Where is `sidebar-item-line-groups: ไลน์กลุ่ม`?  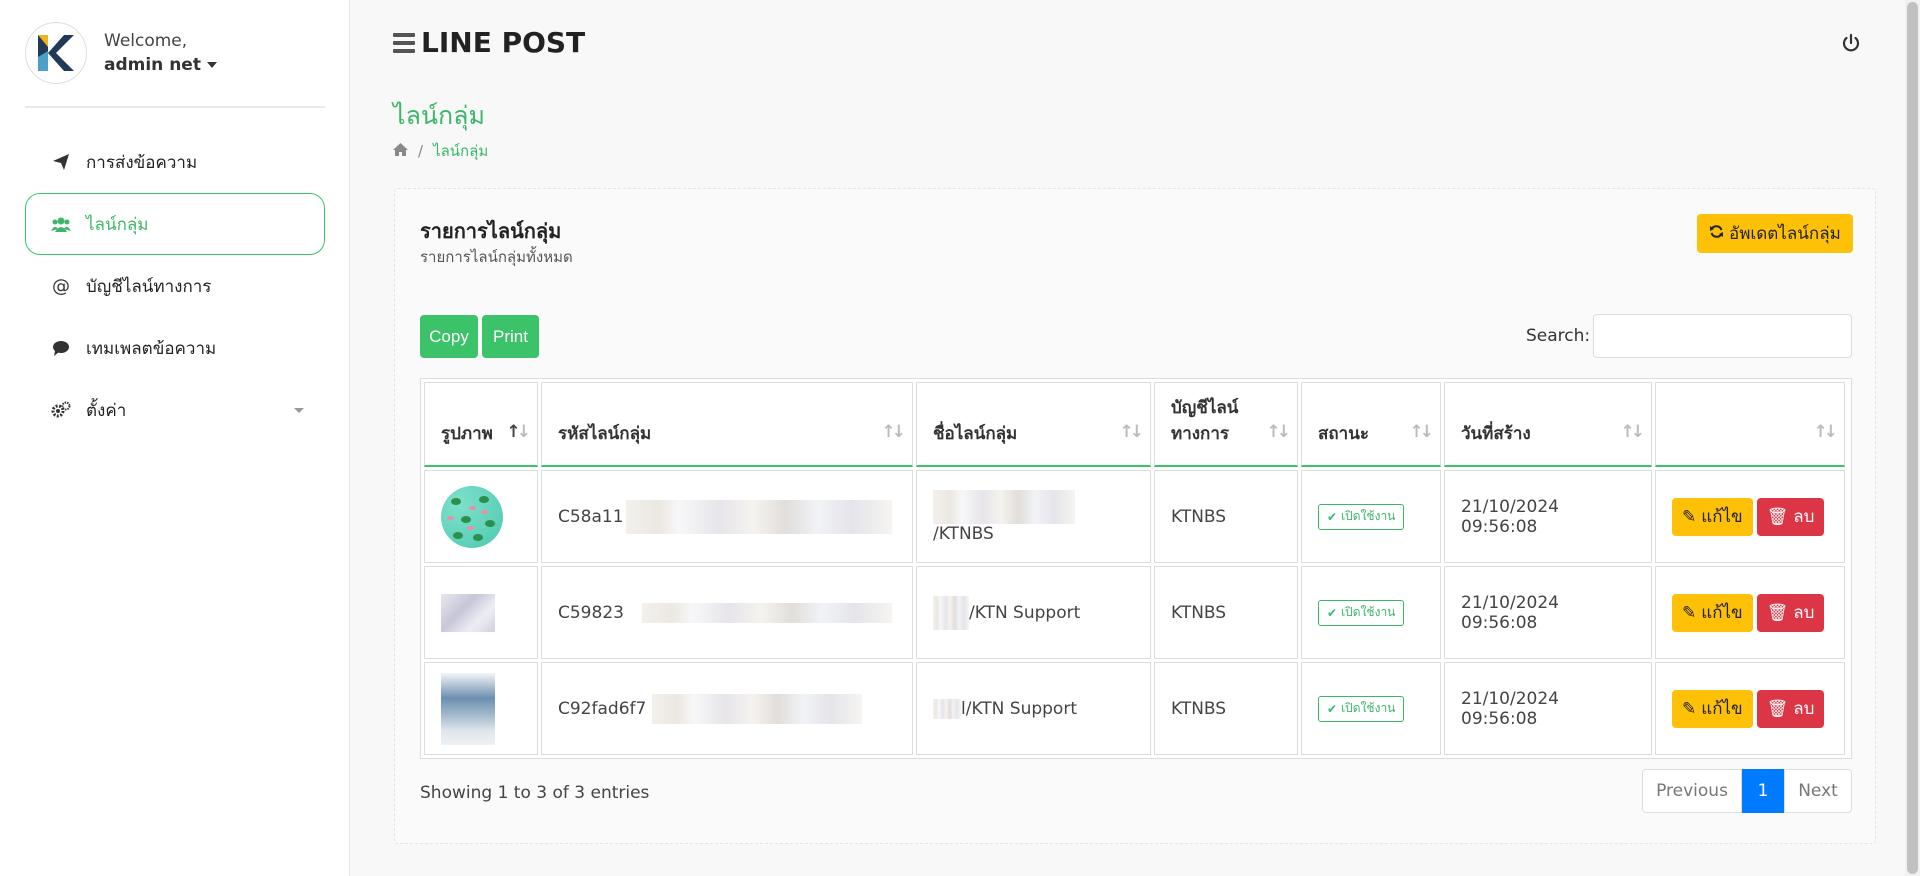 sidebar-item-line-groups: ไลน์กลุ่ม is located at coordinates (175, 224).